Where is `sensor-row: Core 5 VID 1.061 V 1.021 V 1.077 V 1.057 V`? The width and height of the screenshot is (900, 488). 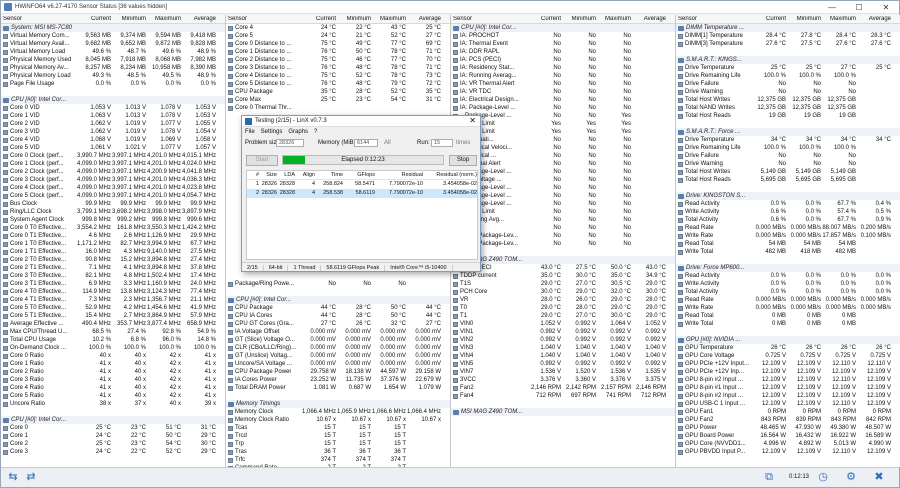 sensor-row: Core 5 VID 1.061 V 1.021 V 1.077 V 1.057 V is located at coordinates (113, 148).